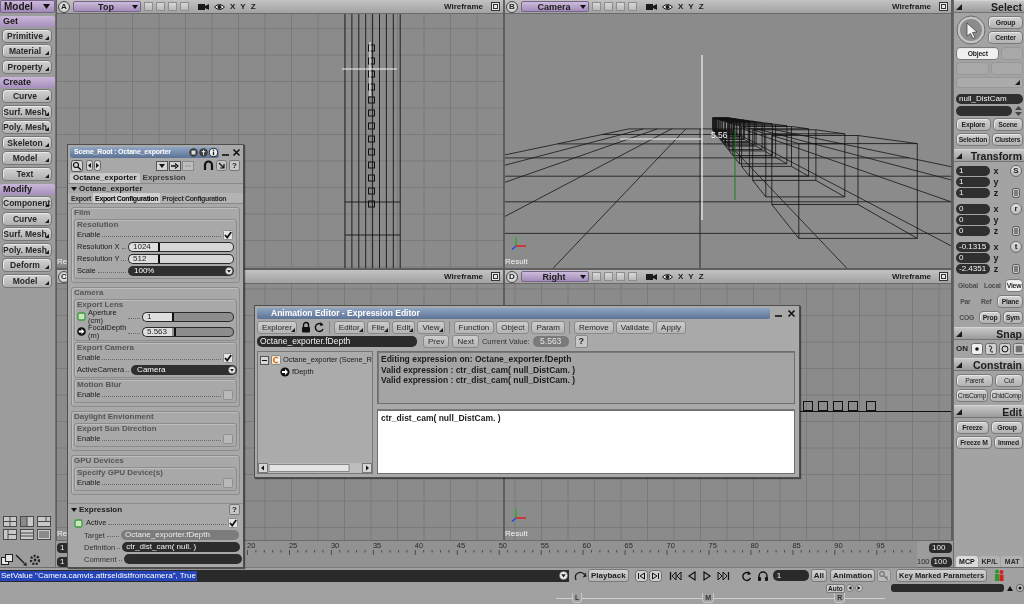 This screenshot has height=604, width=1024. What do you see at coordinates (1016, 246) in the screenshot?
I see `transform-mode-button: t` at bounding box center [1016, 246].